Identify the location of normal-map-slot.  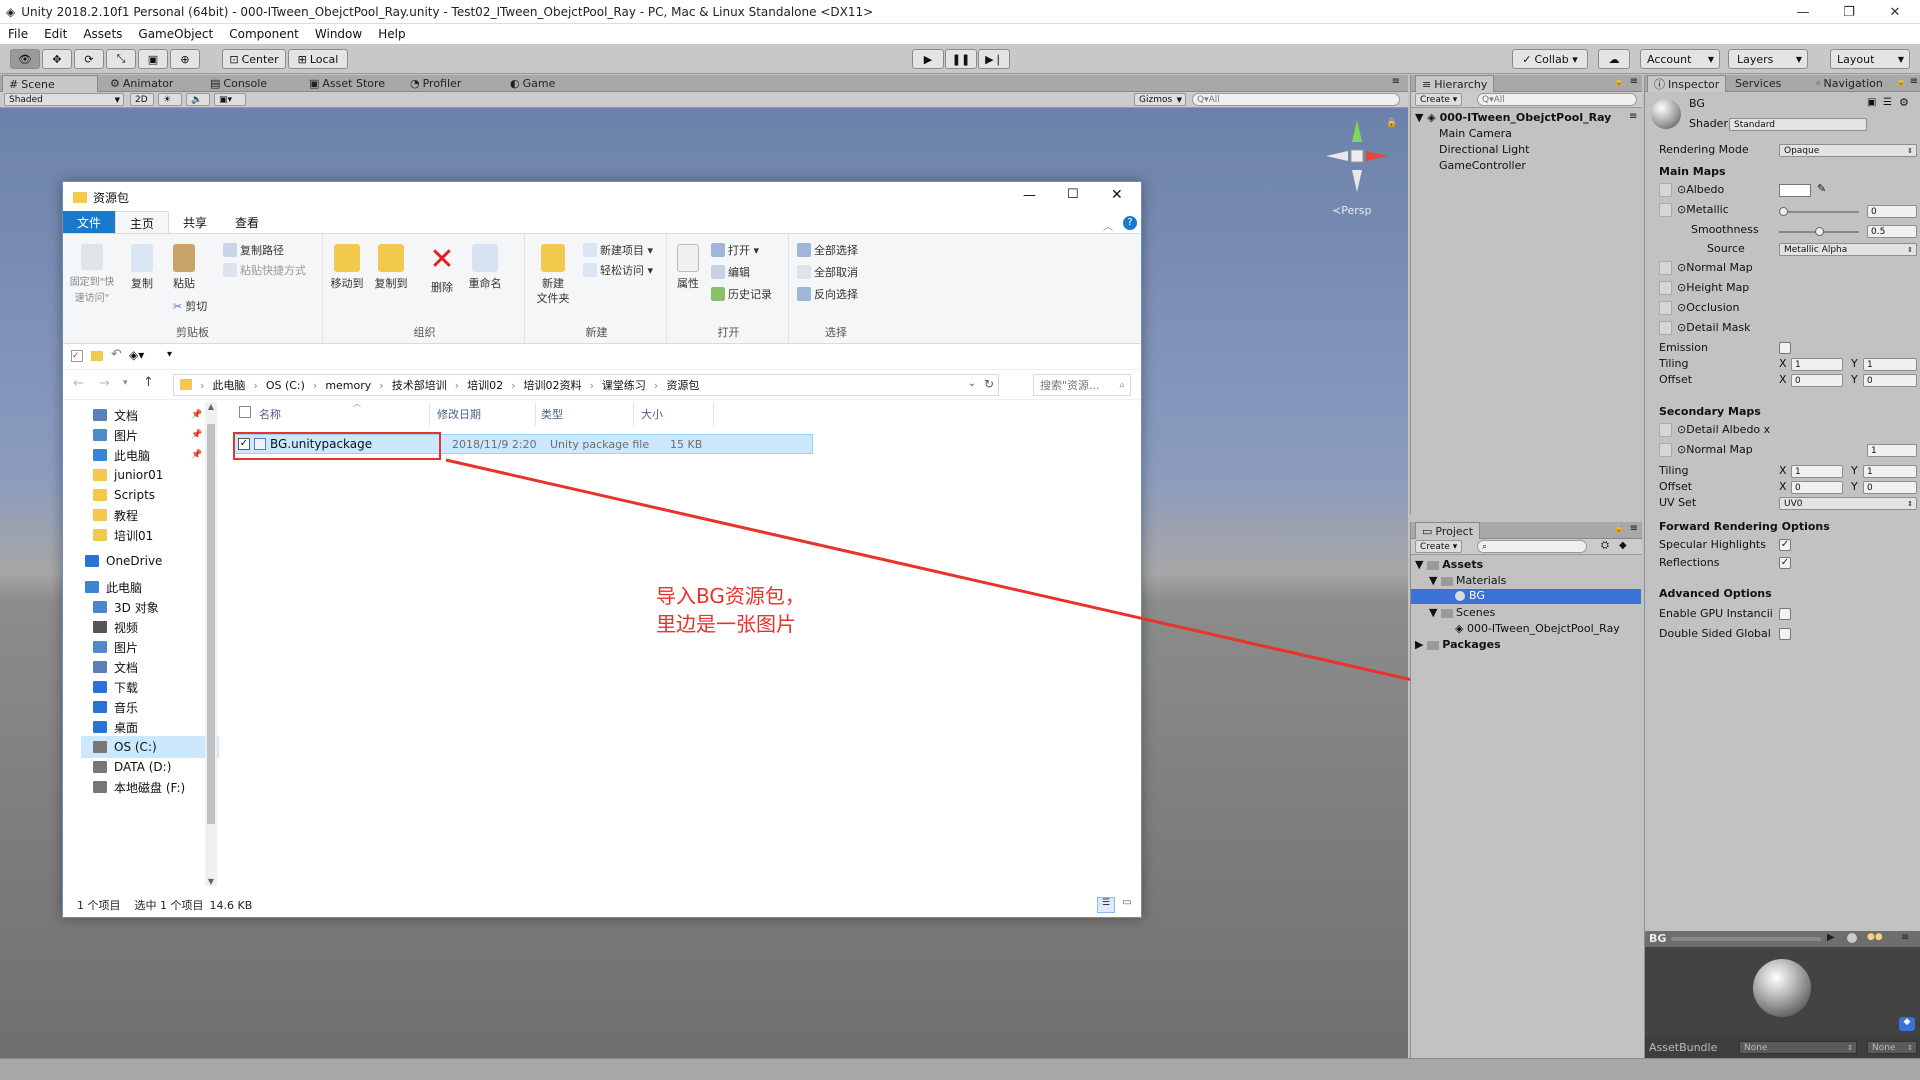
(1665, 268).